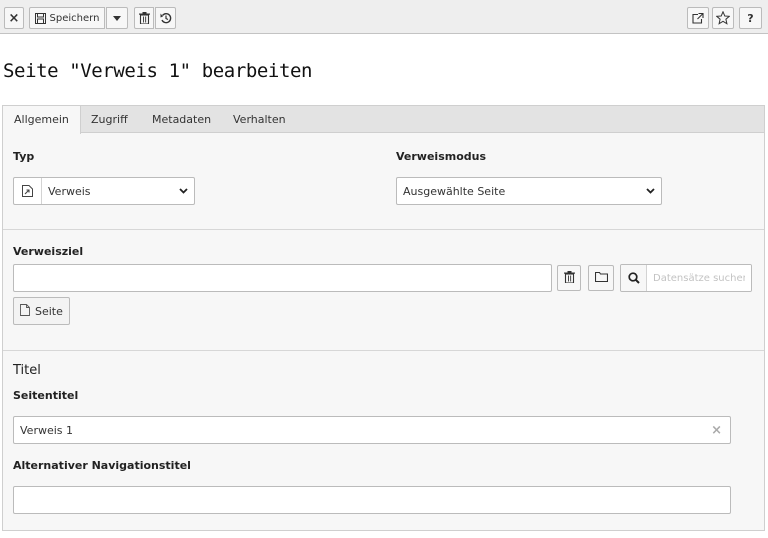 The image size is (768, 538). Describe the element at coordinates (716, 430) in the screenshot. I see `clear-icon: ×` at that location.